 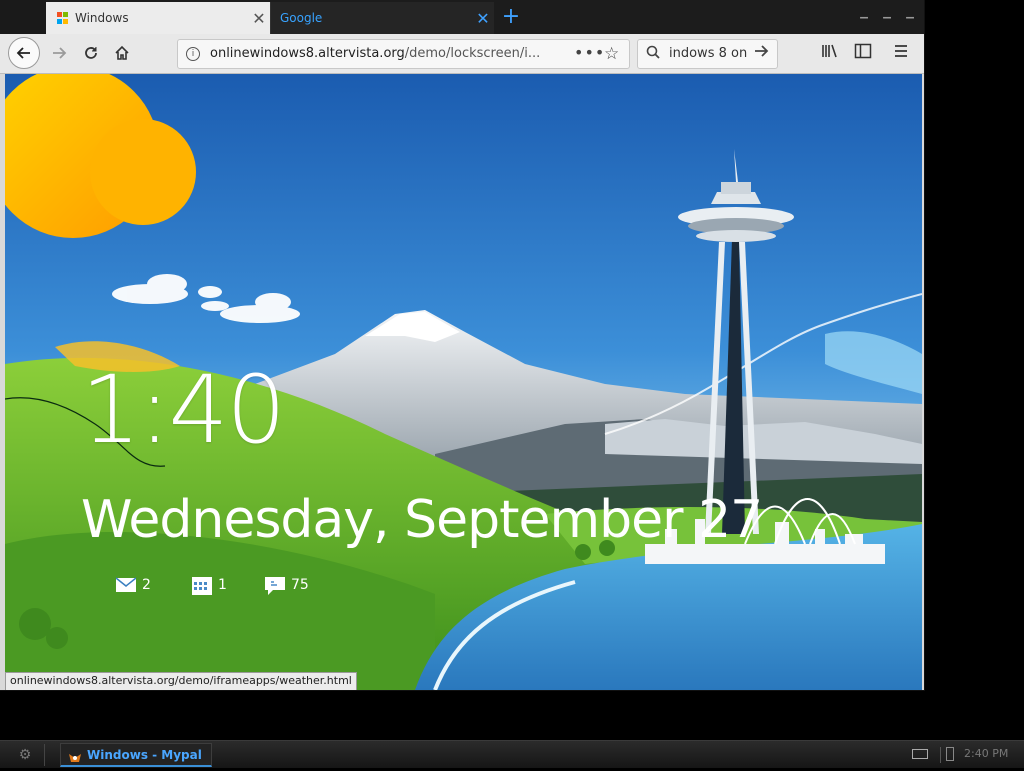 What do you see at coordinates (307, 53) in the screenshot?
I see `url-host: onlinewindows8.altervista.org` at bounding box center [307, 53].